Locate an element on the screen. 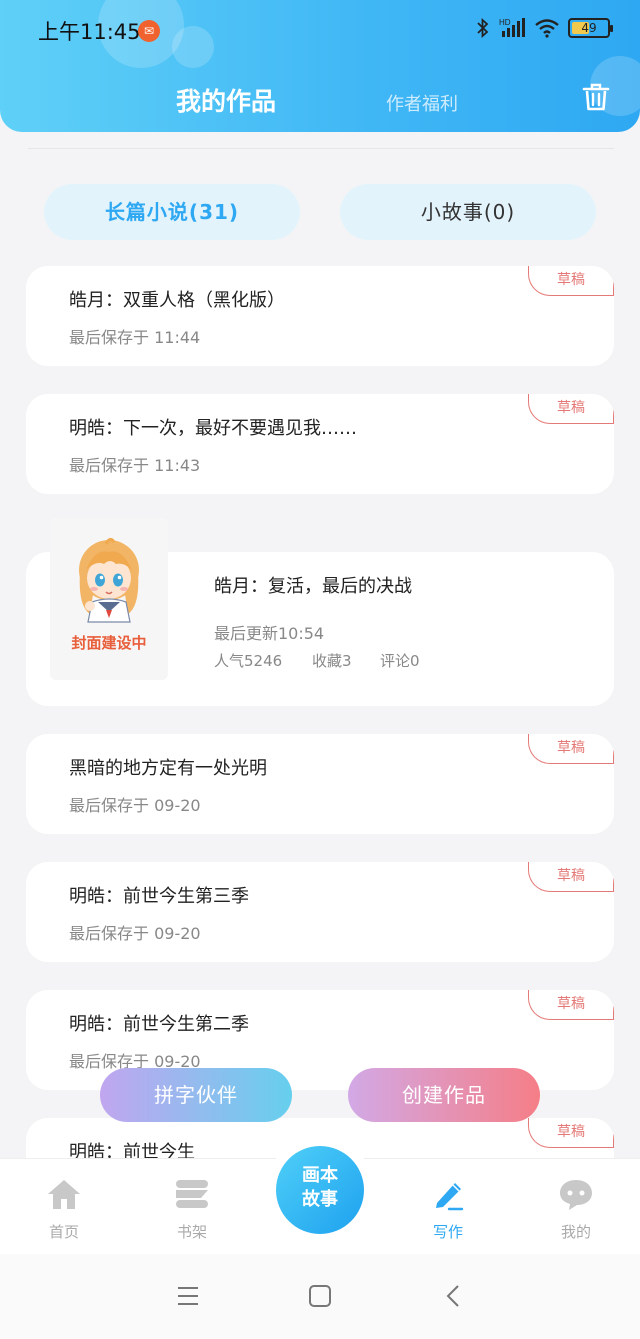  network-label: HD is located at coordinates (505, 22).